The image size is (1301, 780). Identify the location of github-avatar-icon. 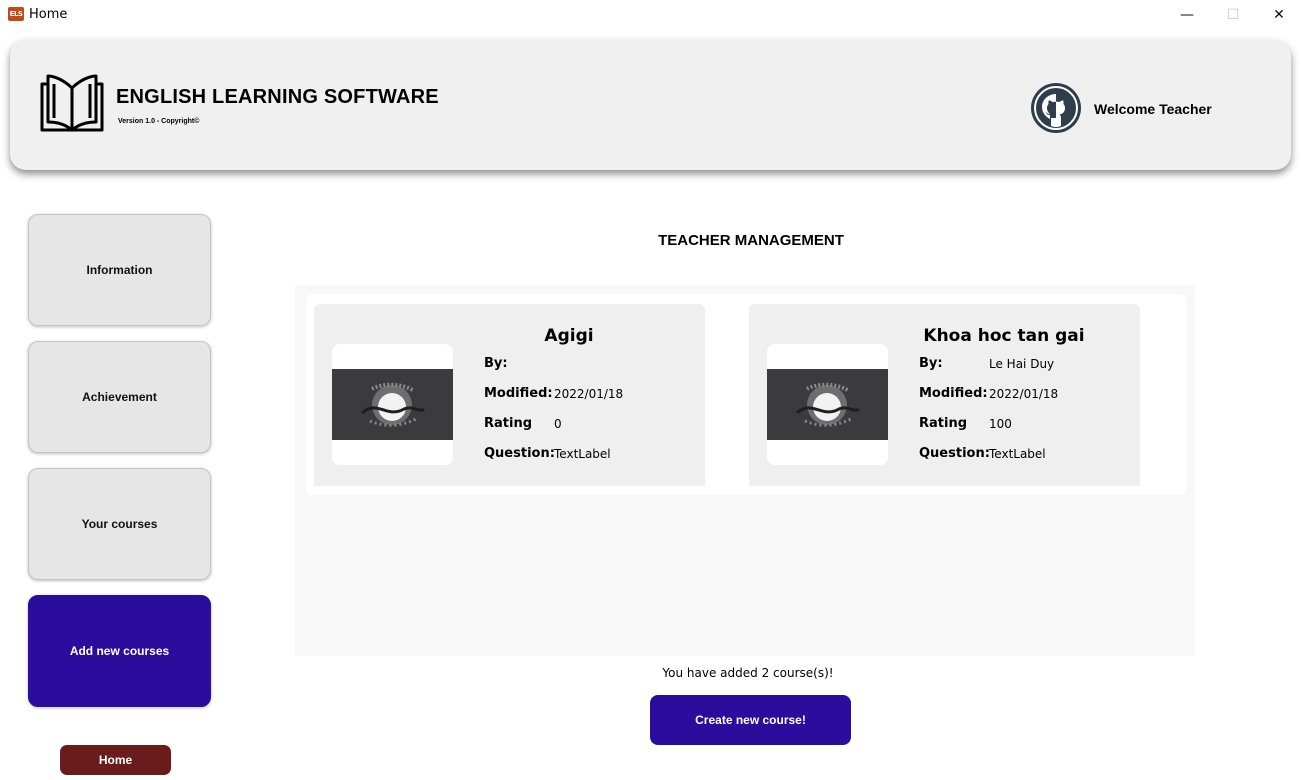
(1056, 108).